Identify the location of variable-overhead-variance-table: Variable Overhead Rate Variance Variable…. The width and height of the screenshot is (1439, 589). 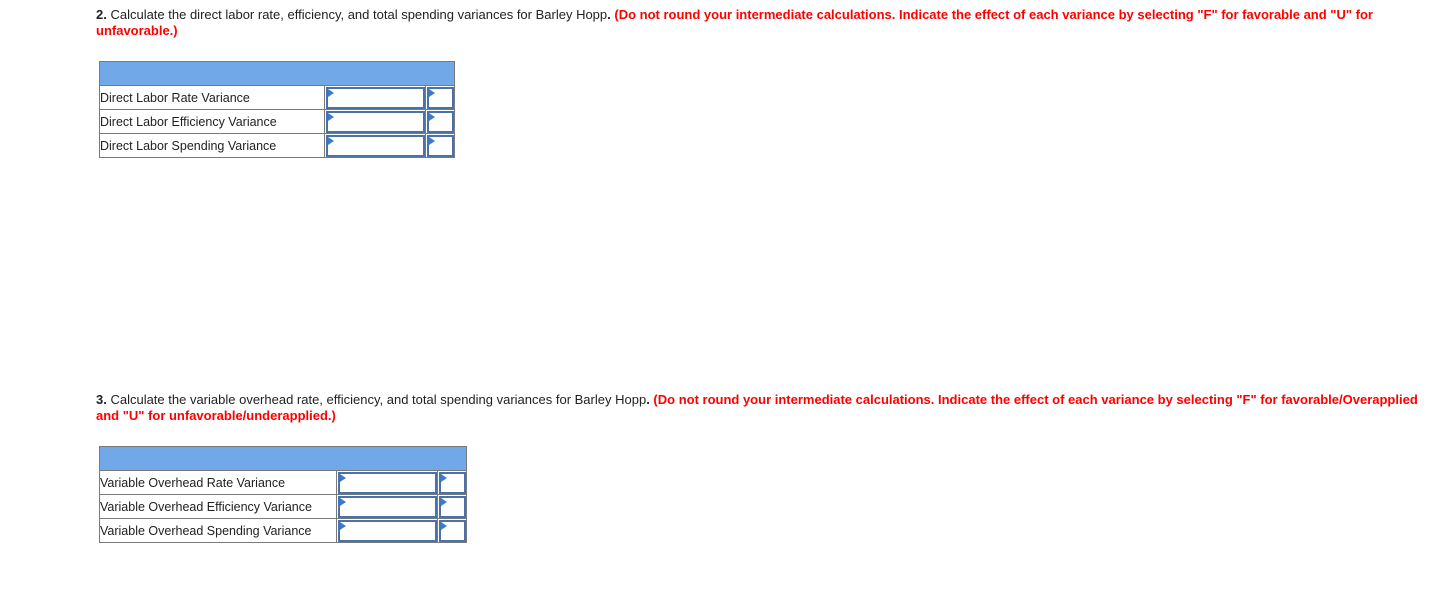
(283, 494).